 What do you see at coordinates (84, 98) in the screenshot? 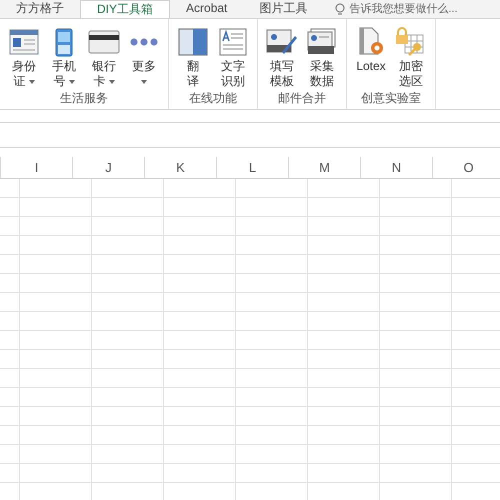
I see `group-label: 生活服务` at bounding box center [84, 98].